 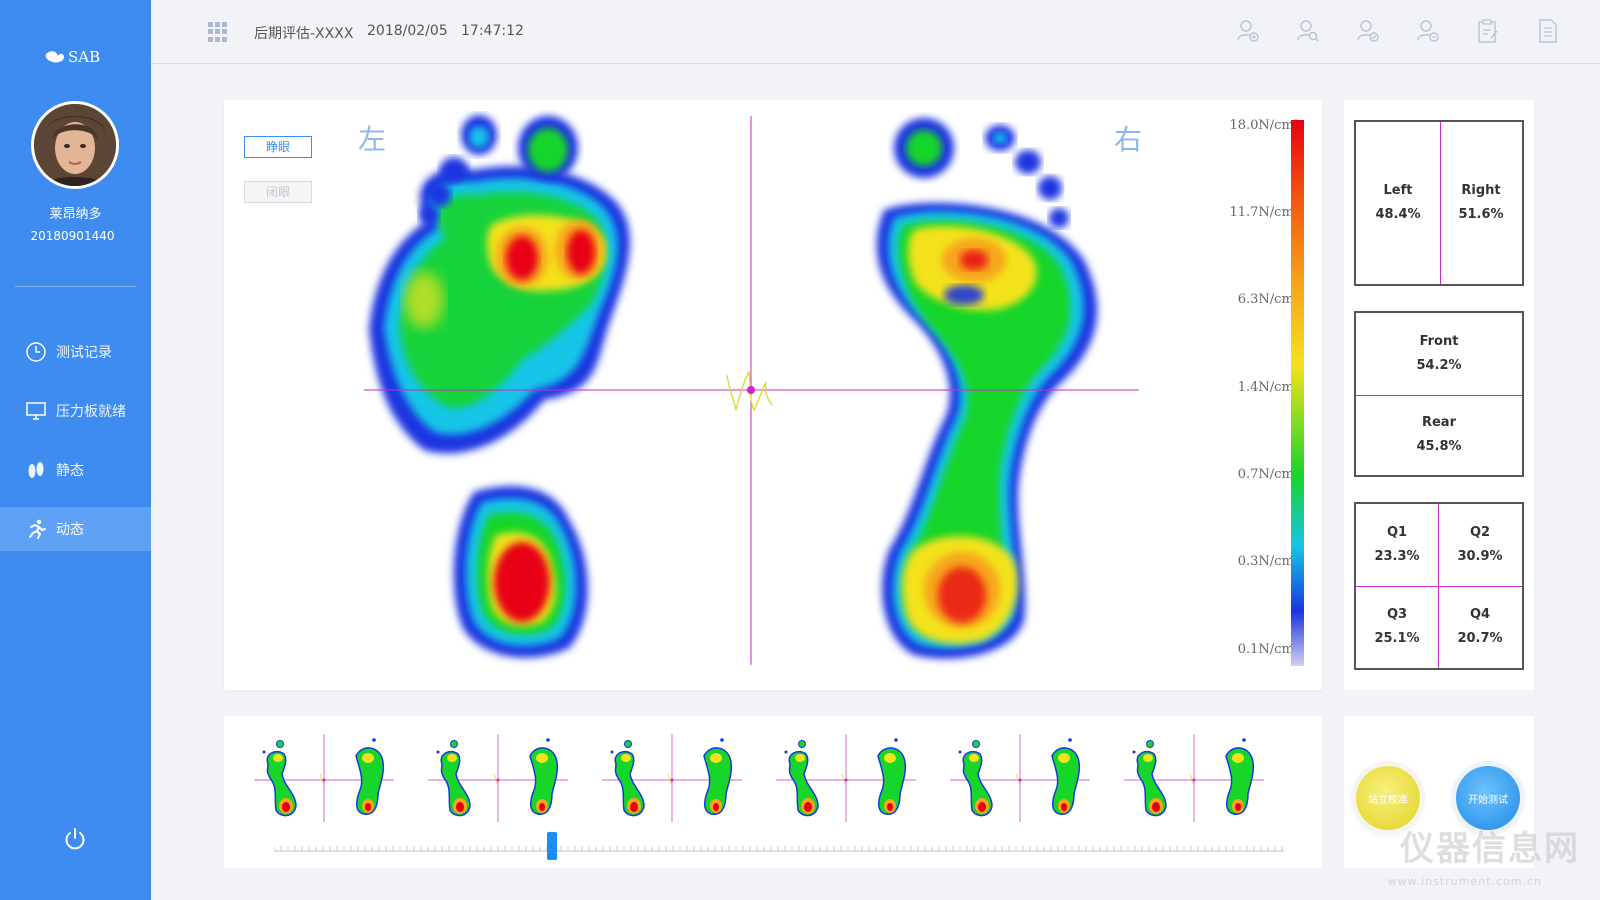 I want to click on front-rear-distribution: Front 54.2% Rear 45.8%, so click(x=1439, y=394).